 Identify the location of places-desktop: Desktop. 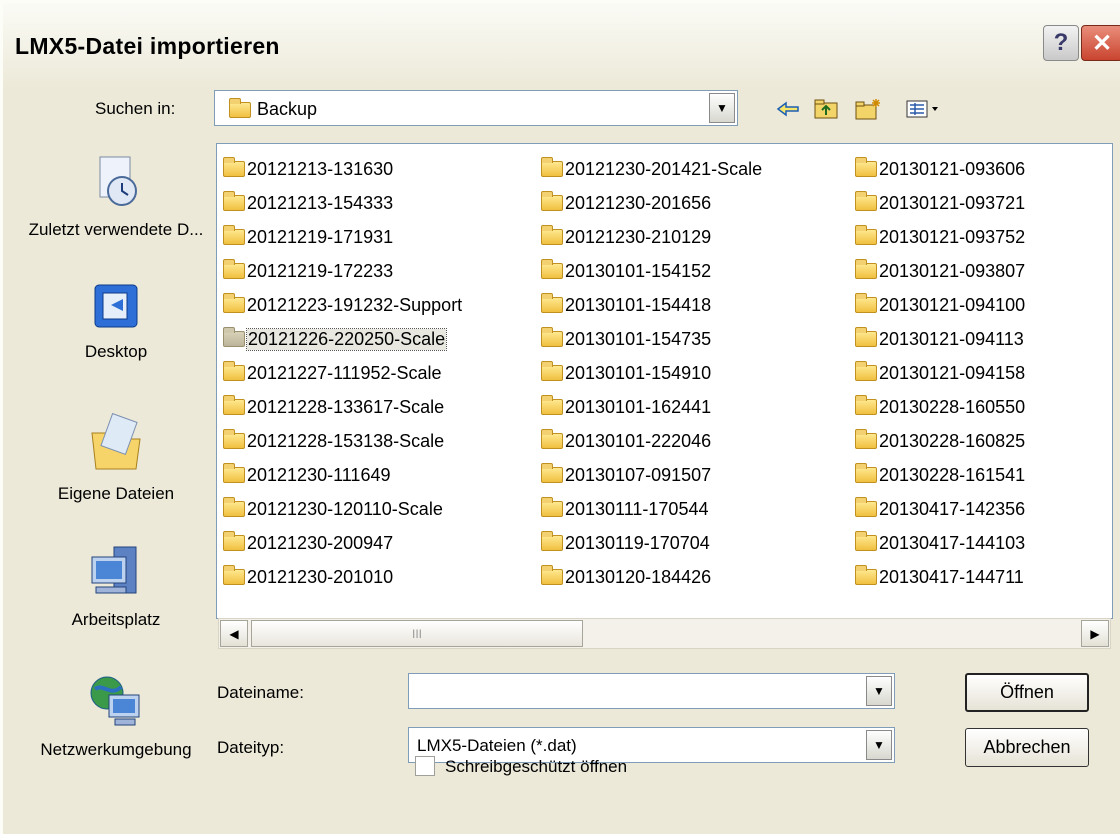
(116, 323).